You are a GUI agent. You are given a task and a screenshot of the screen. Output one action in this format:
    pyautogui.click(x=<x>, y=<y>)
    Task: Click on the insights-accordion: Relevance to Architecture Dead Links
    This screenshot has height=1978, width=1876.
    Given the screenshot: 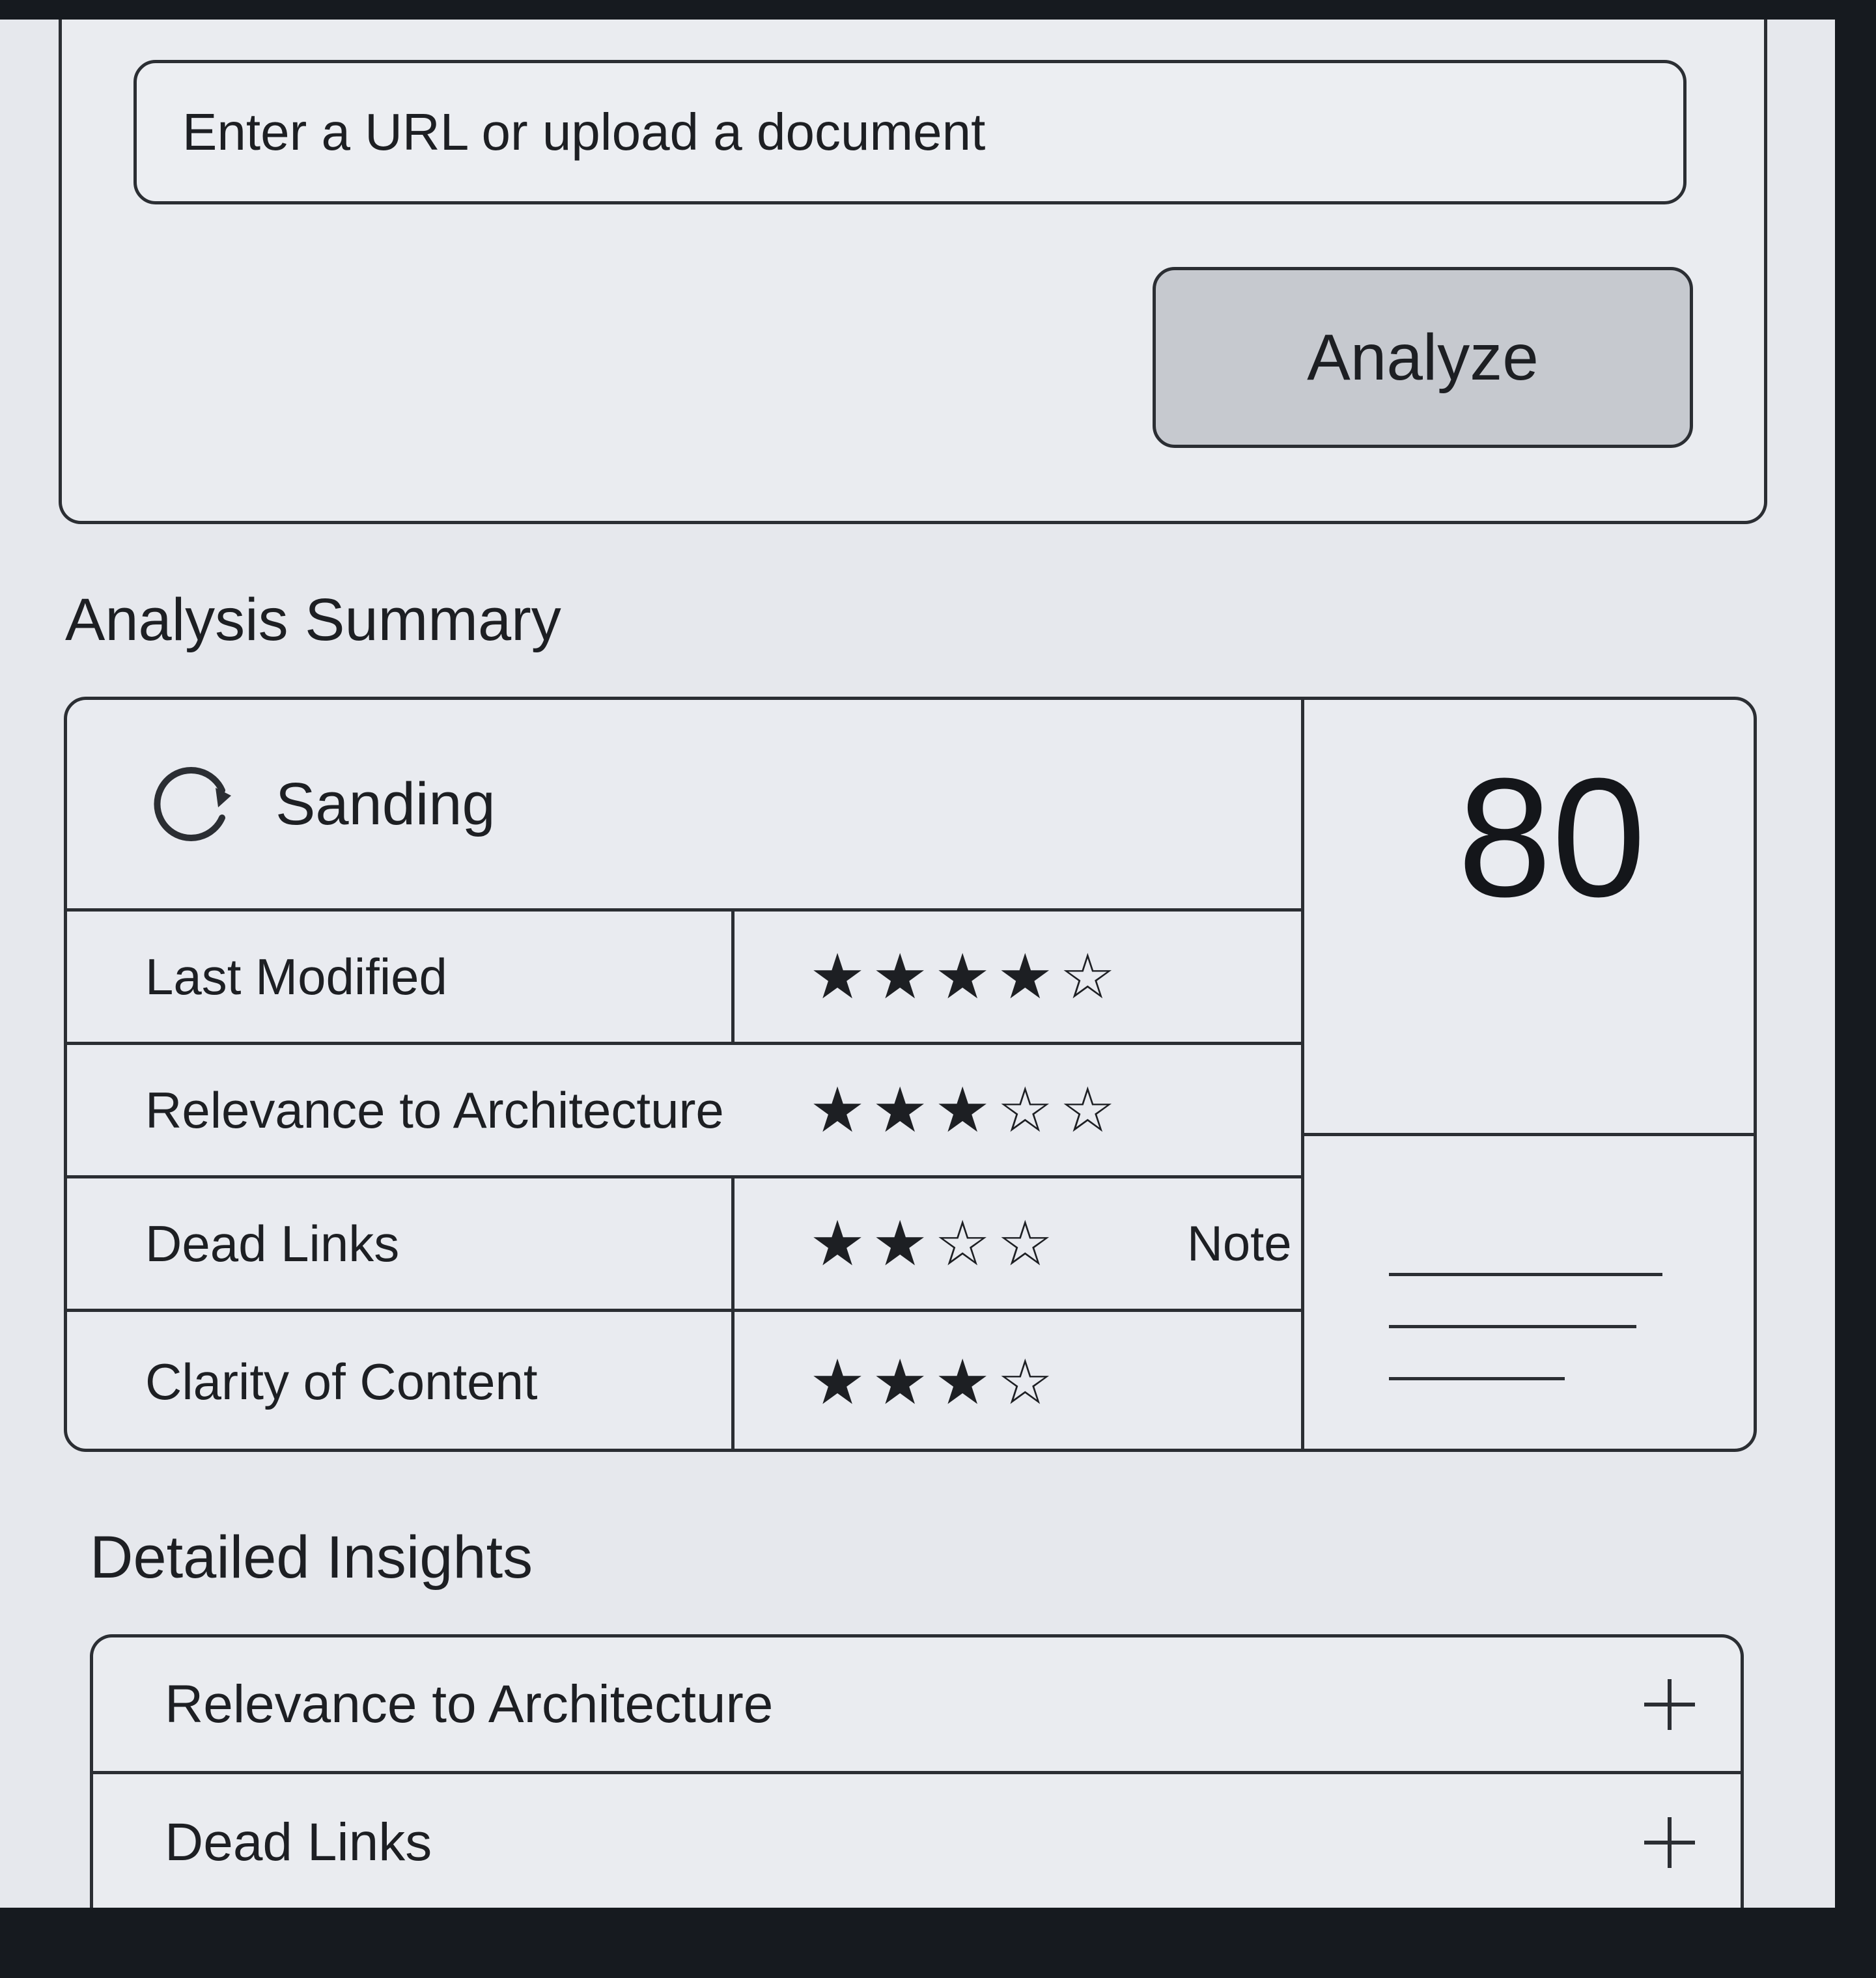 What is the action you would take?
    pyautogui.click(x=917, y=1771)
    